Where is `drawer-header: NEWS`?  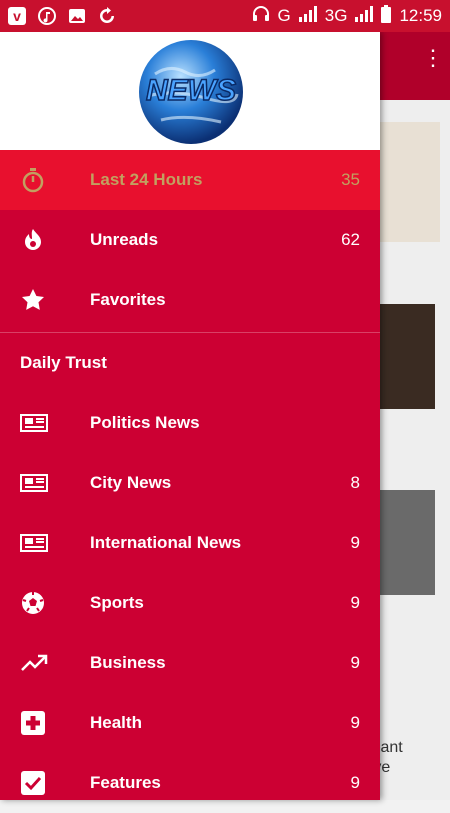
drawer-header: NEWS is located at coordinates (190, 91).